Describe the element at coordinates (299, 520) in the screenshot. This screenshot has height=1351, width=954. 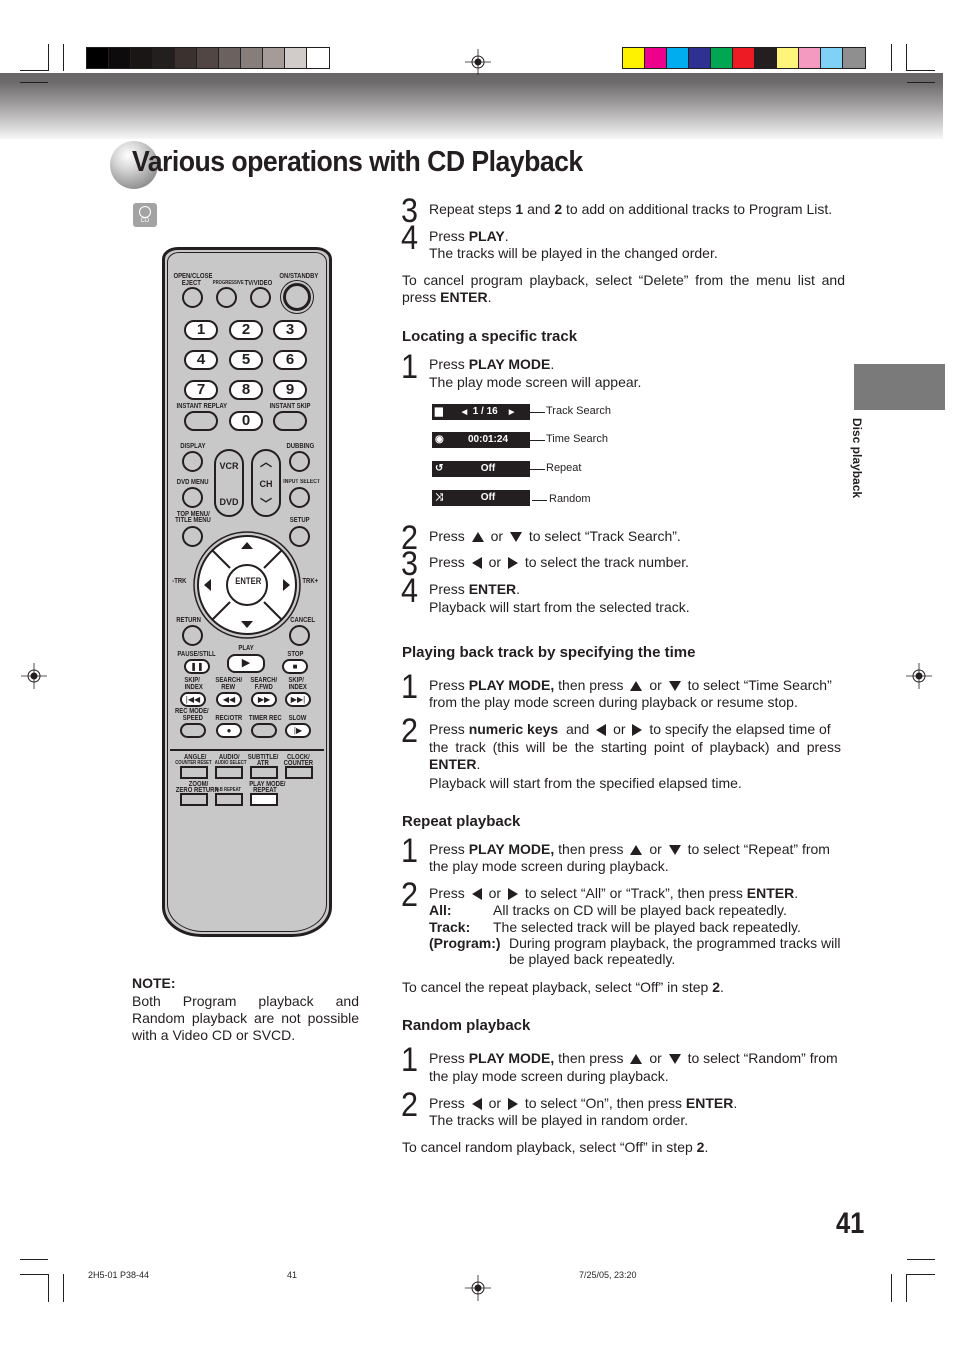
I see `setup-label: SETUP` at that location.